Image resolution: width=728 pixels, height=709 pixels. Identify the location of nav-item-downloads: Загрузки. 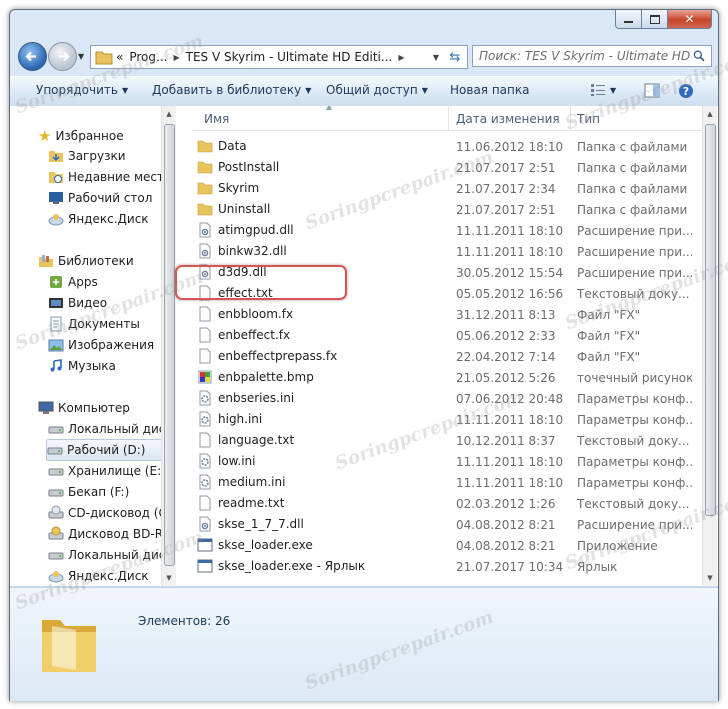
(87, 156).